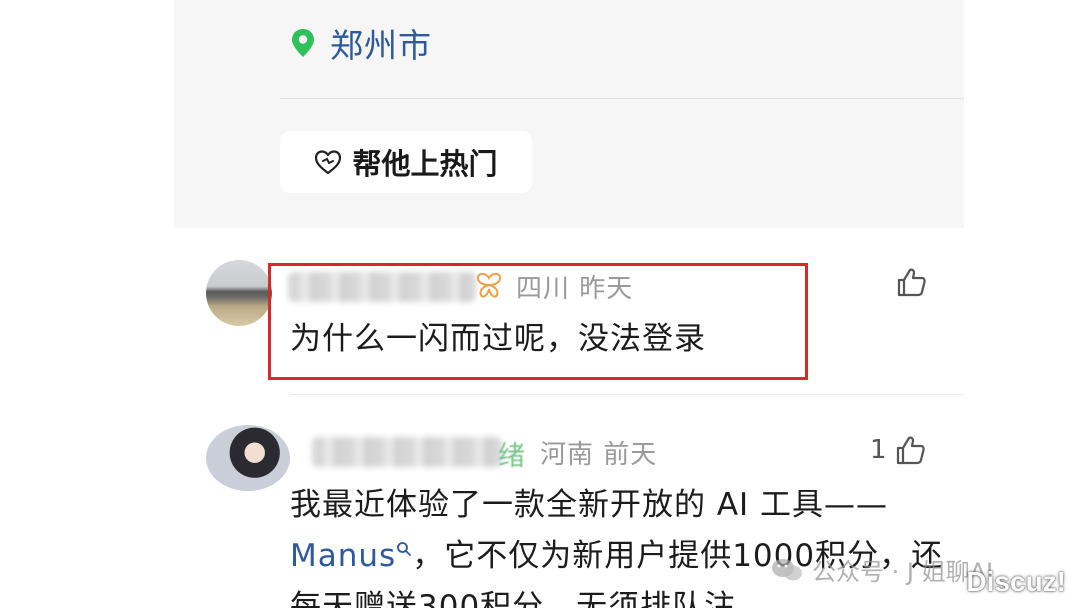  I want to click on comment-time: 前天, so click(630, 455).